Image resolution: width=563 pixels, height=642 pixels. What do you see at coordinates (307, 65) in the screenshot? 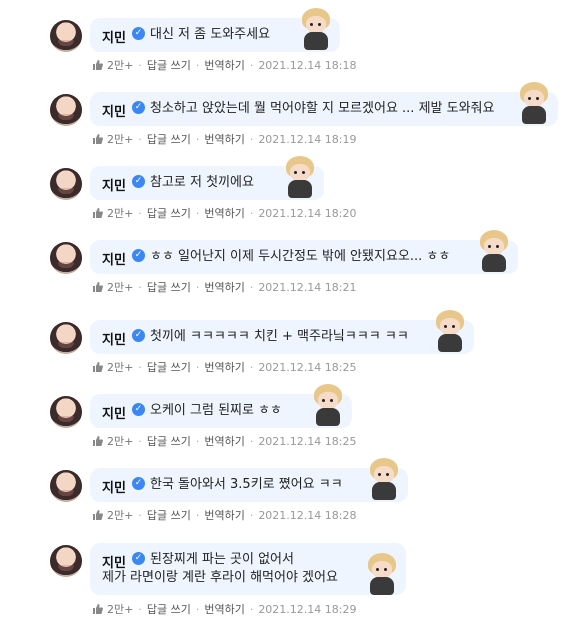
I see `comment-date: 2021.12.14 18:18` at bounding box center [307, 65].